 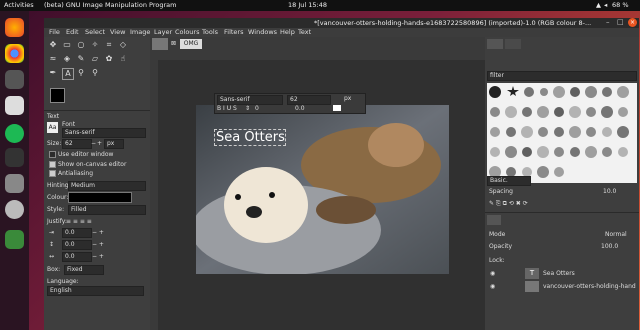 I want to click on color-picker-icon: ⚲, so click(x=81, y=73).